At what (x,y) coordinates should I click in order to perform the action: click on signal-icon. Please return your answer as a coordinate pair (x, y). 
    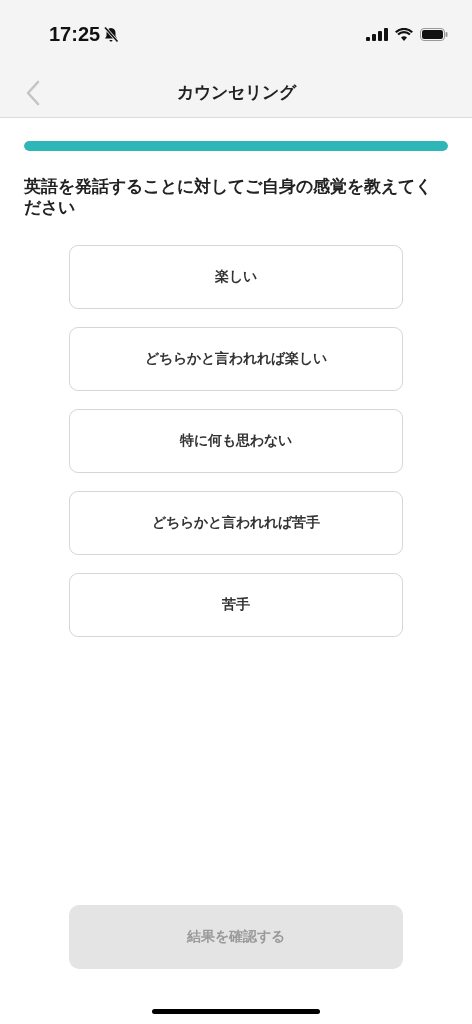
    Looking at the image, I should click on (377, 34).